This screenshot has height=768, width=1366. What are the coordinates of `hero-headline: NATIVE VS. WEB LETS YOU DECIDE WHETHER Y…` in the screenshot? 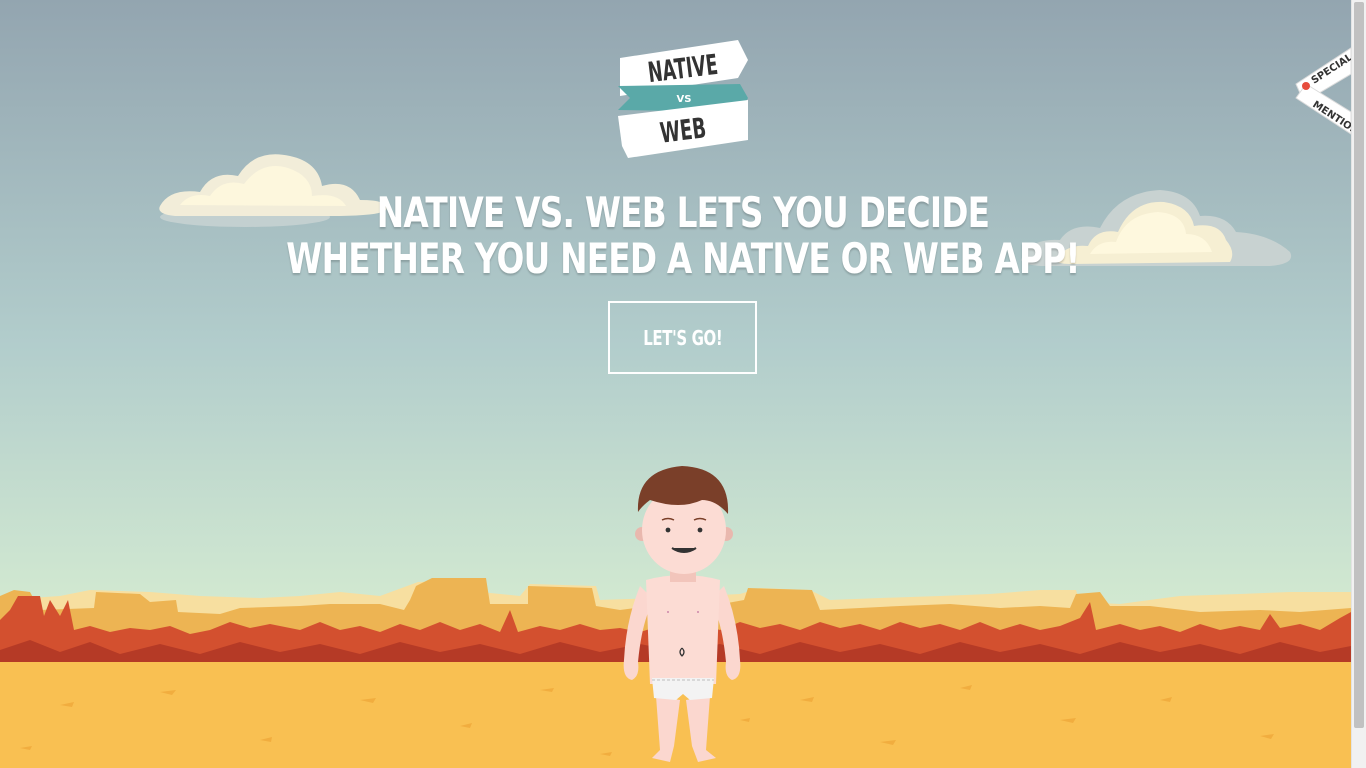 It's located at (682, 236).